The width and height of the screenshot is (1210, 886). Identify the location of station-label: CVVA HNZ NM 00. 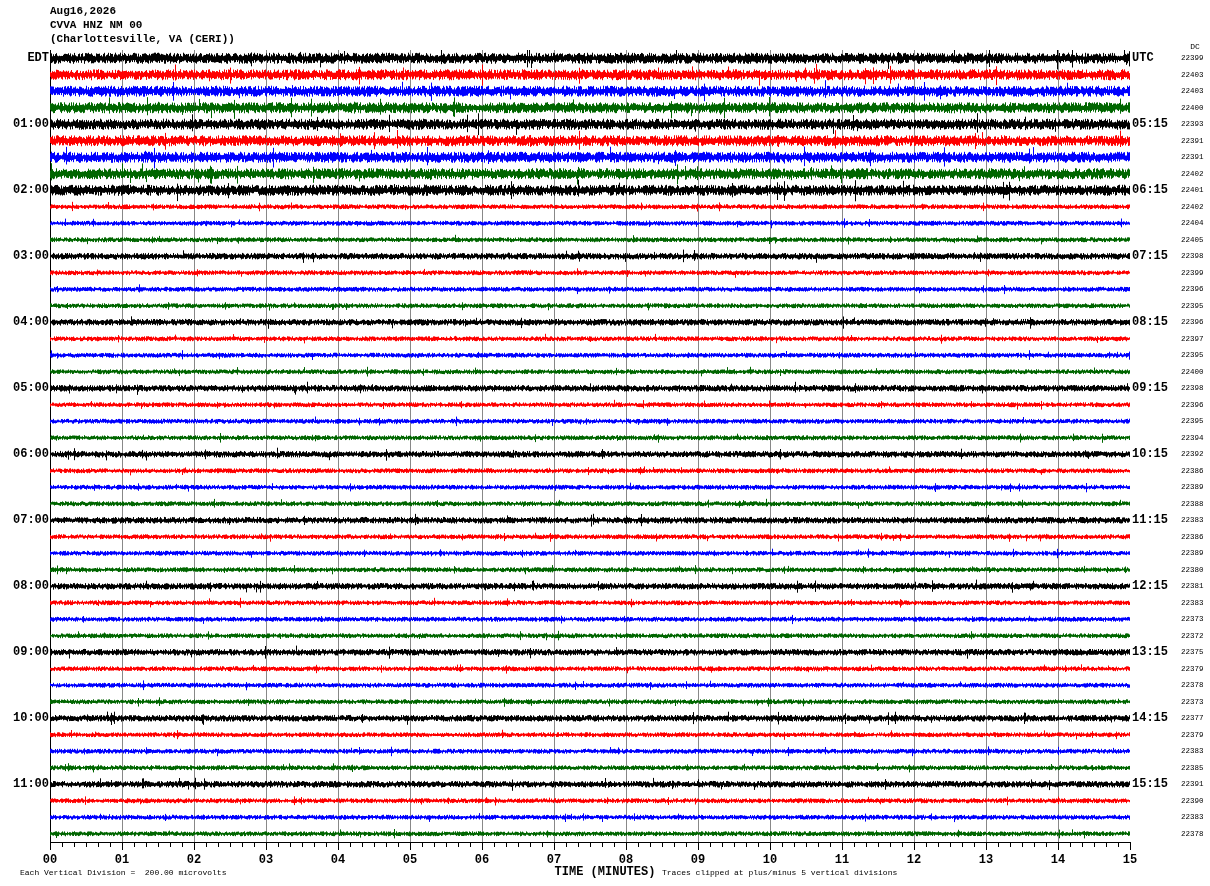
(97, 25).